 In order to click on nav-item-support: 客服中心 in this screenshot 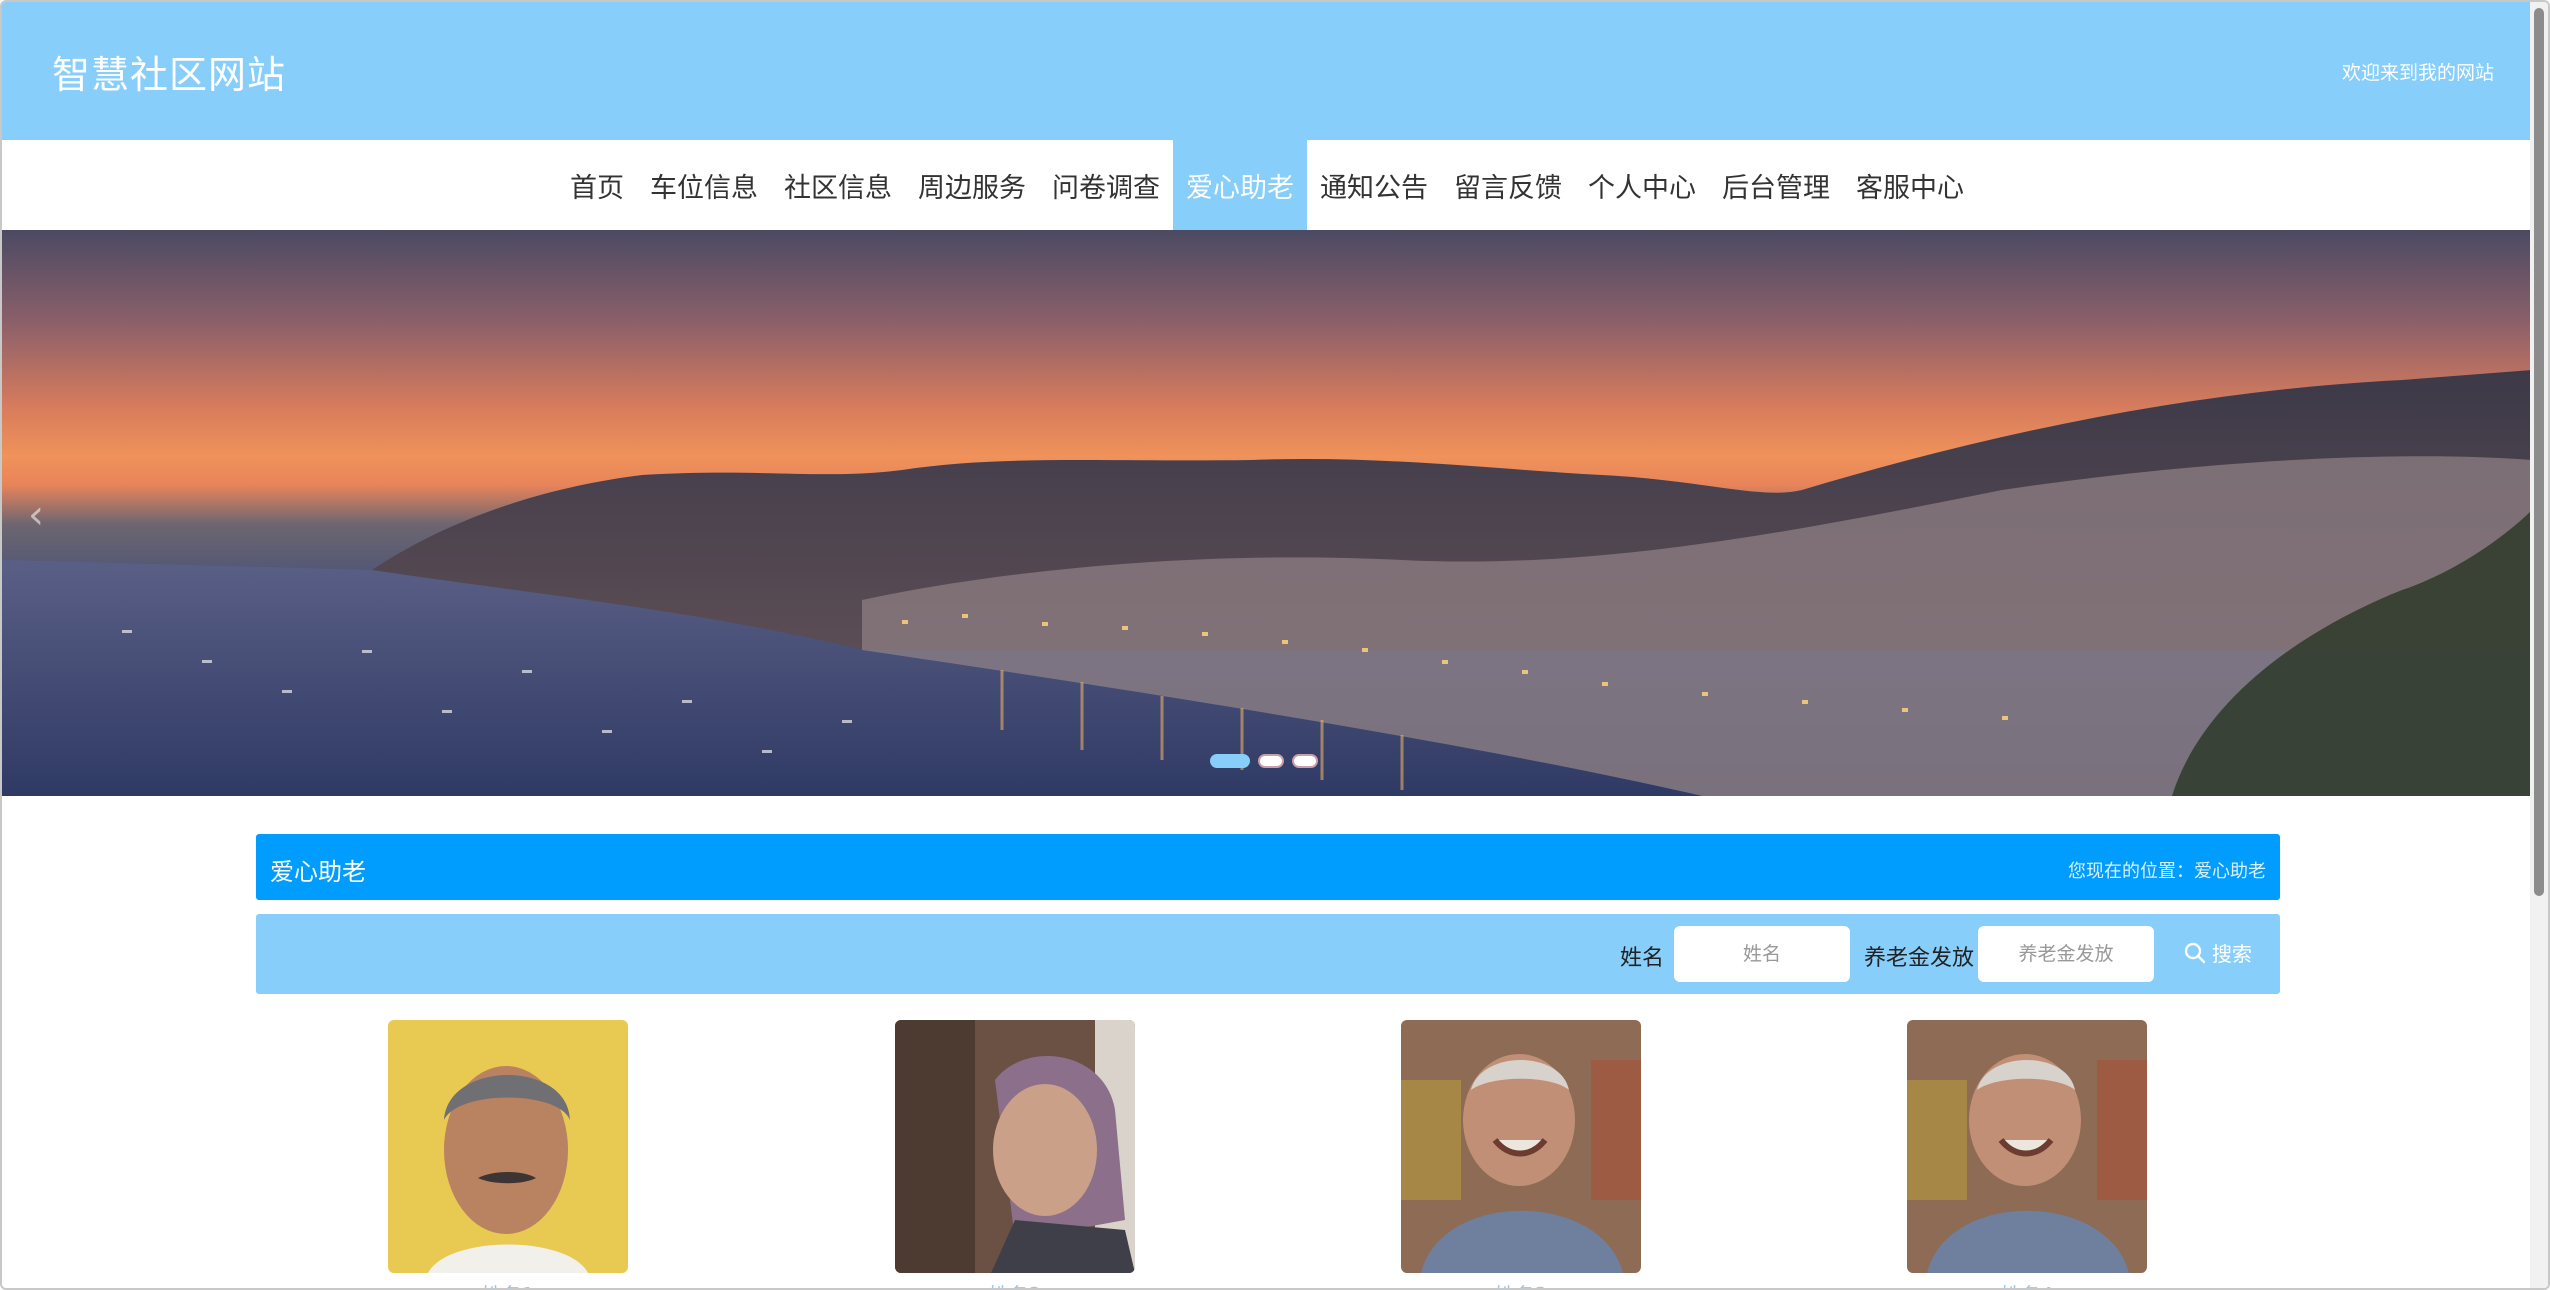, I will do `click(1910, 185)`.